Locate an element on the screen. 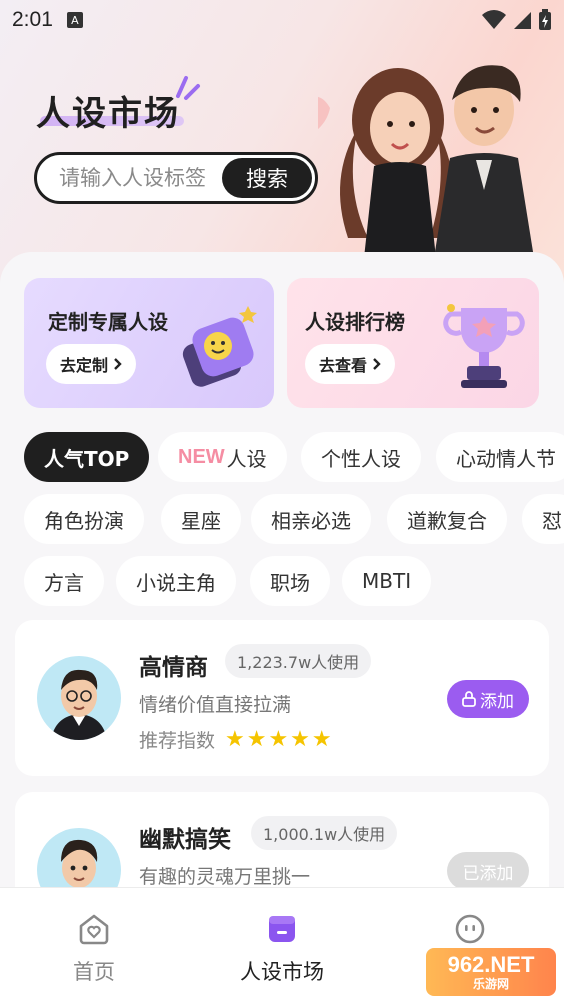 This screenshot has width=564, height=1004. usage-badge: 1,223.7w人使用 is located at coordinates (298, 661).